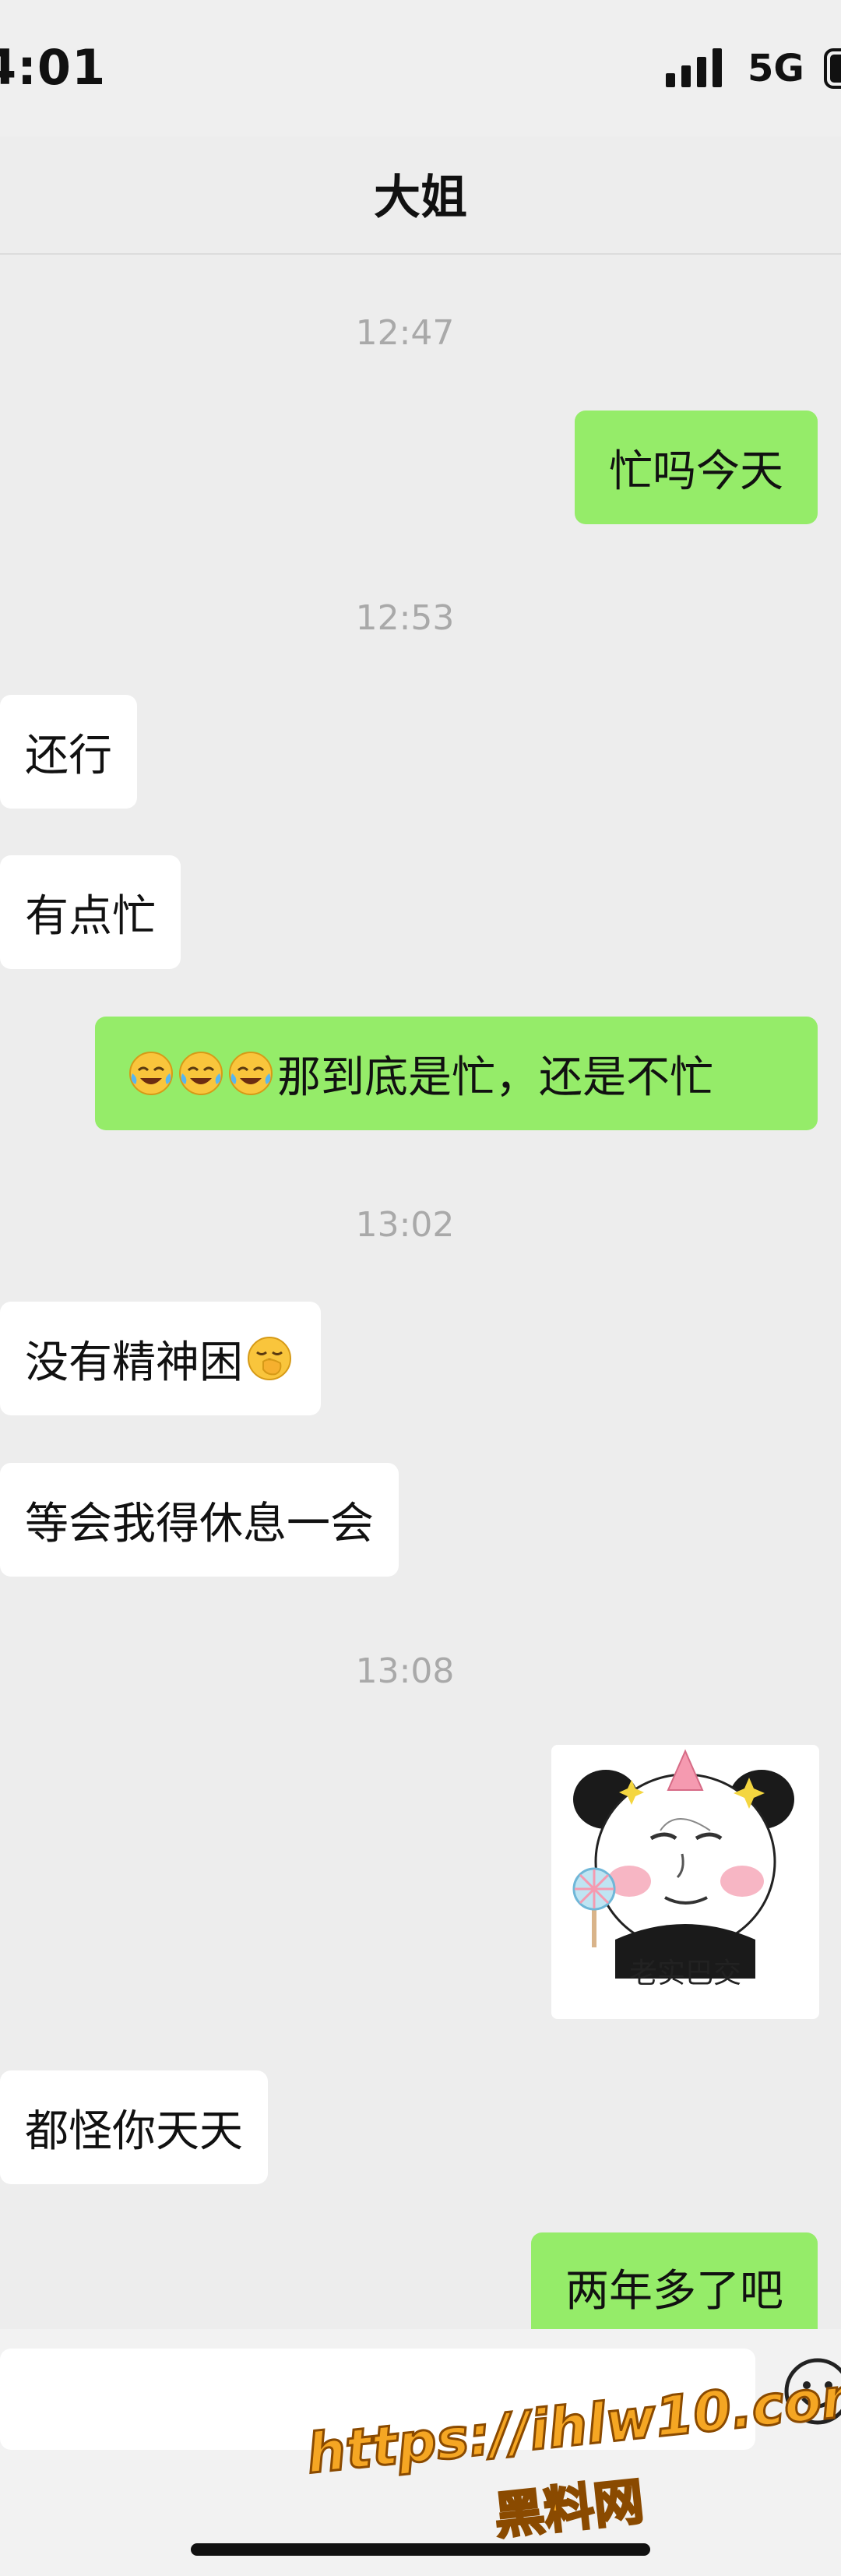 The width and height of the screenshot is (841, 2576). Describe the element at coordinates (694, 67) in the screenshot. I see `signal-icon` at that location.